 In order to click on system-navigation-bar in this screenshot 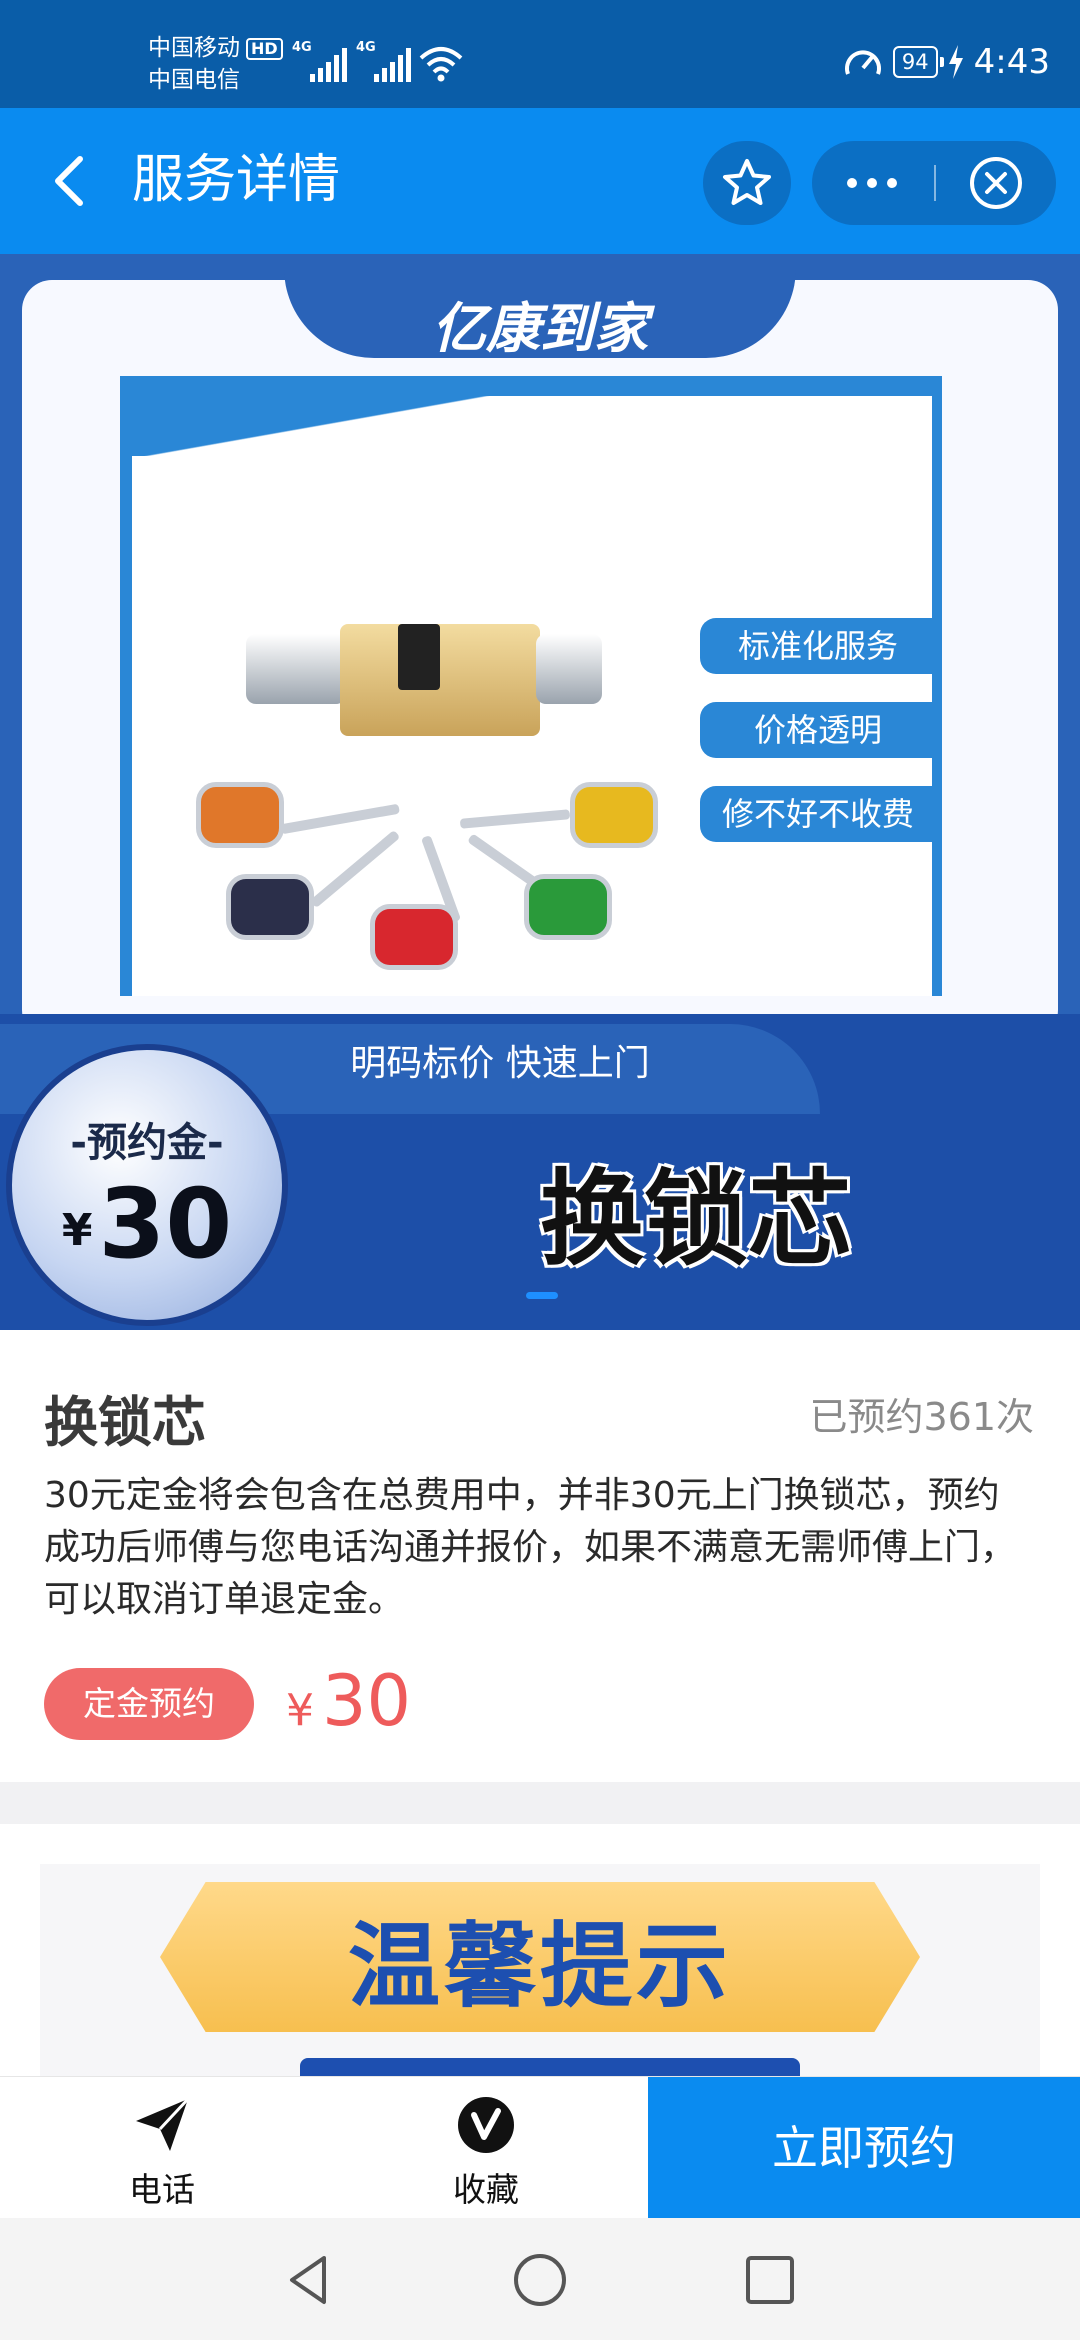, I will do `click(540, 2279)`.